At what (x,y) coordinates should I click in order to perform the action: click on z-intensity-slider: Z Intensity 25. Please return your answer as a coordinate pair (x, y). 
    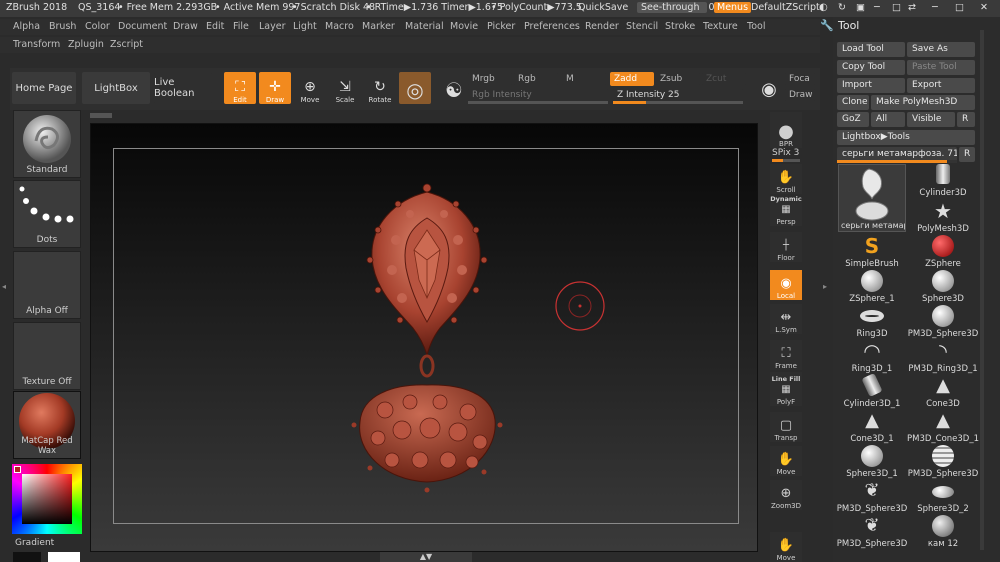
    Looking at the image, I should click on (678, 95).